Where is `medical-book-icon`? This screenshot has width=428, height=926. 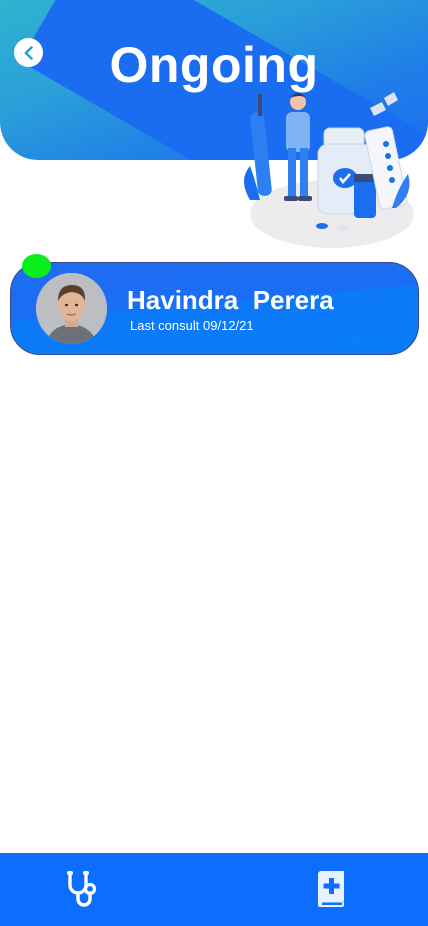 medical-book-icon is located at coordinates (331, 889).